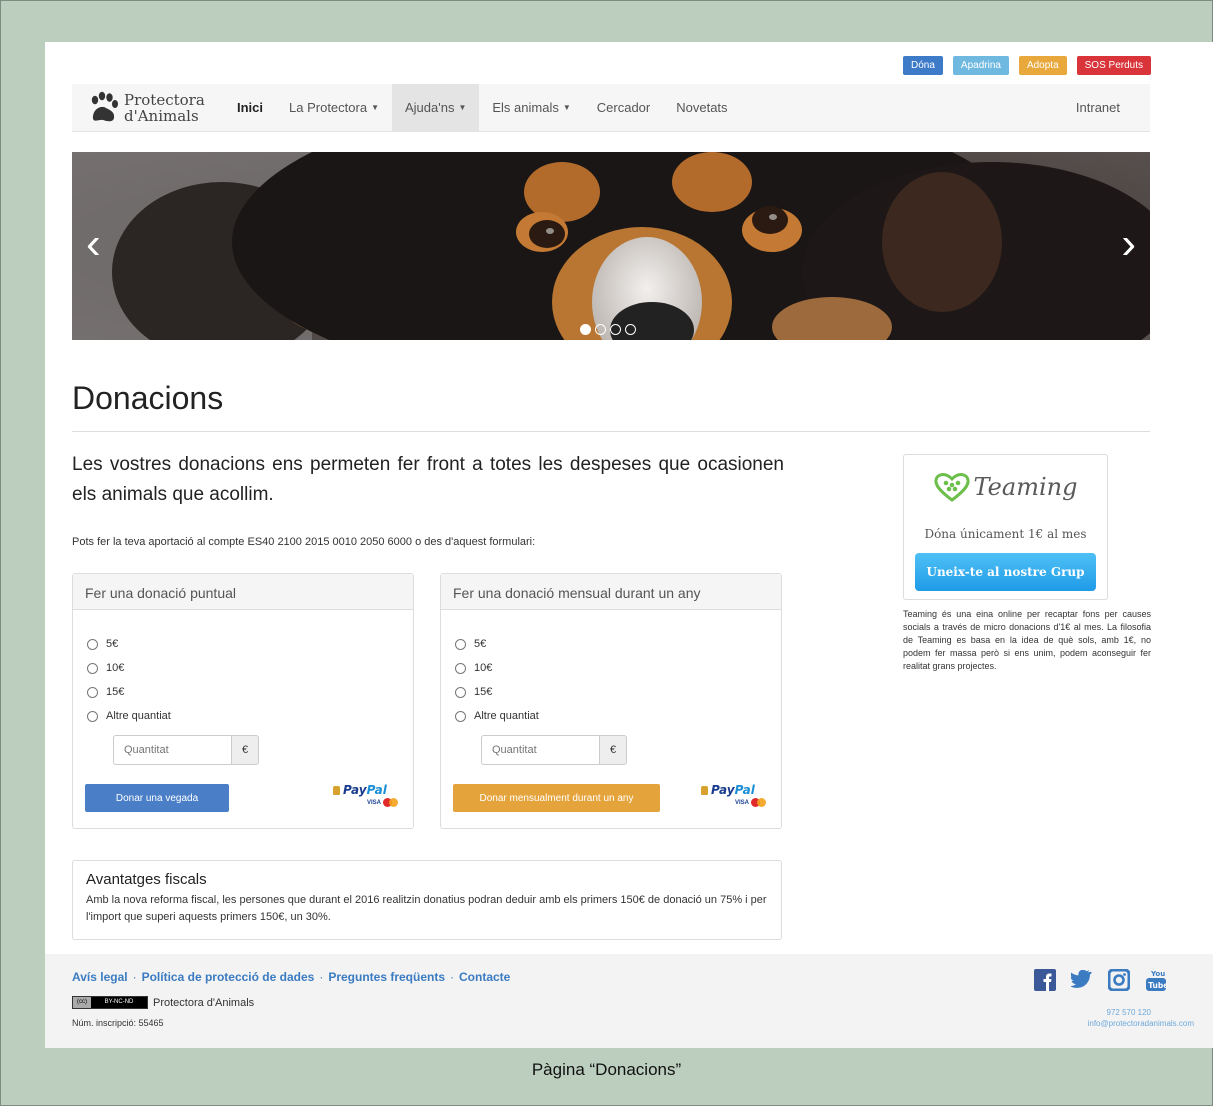 The image size is (1213, 1106). I want to click on option-label: 15€, so click(483, 692).